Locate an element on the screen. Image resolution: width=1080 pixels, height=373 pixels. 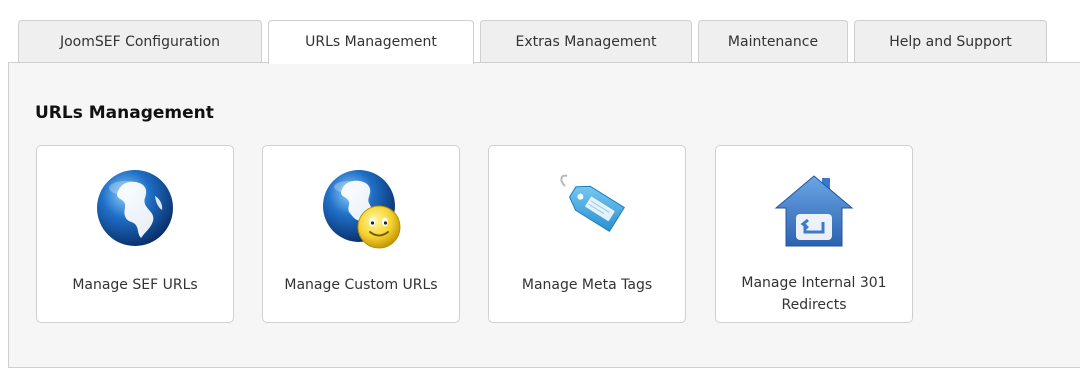
panel-title: URLs Management is located at coordinates (124, 113).